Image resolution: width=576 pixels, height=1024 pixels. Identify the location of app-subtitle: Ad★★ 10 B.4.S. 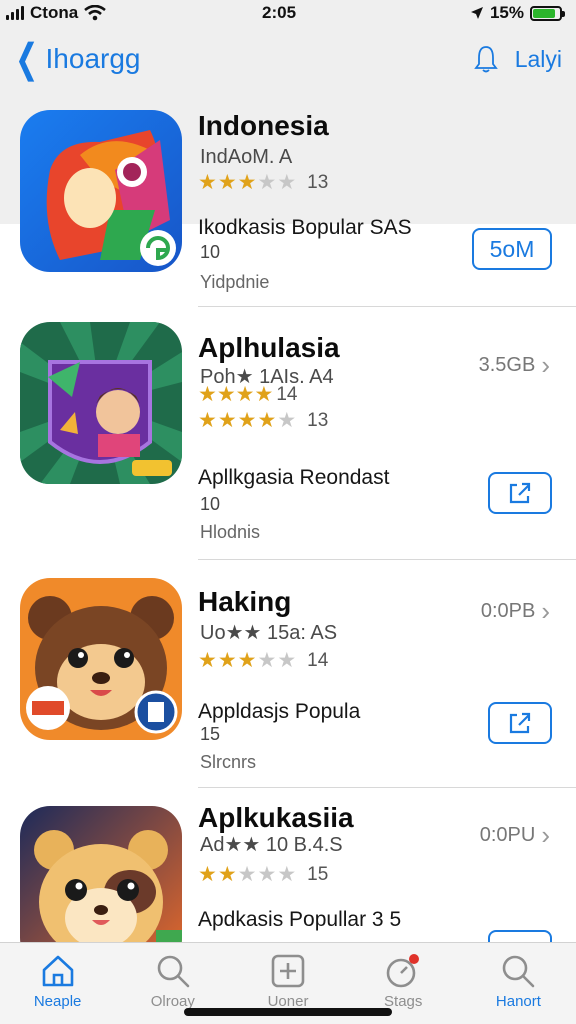
(271, 845).